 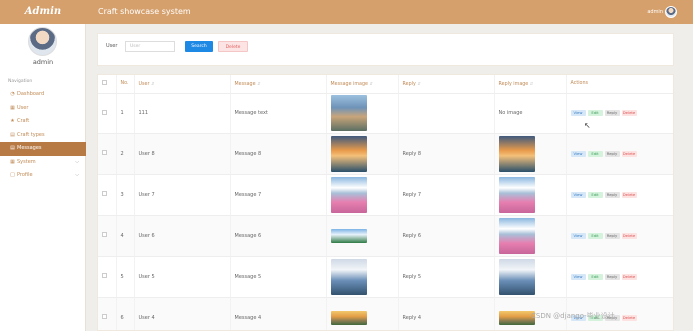 I want to click on row-reply, so click(x=446, y=113).